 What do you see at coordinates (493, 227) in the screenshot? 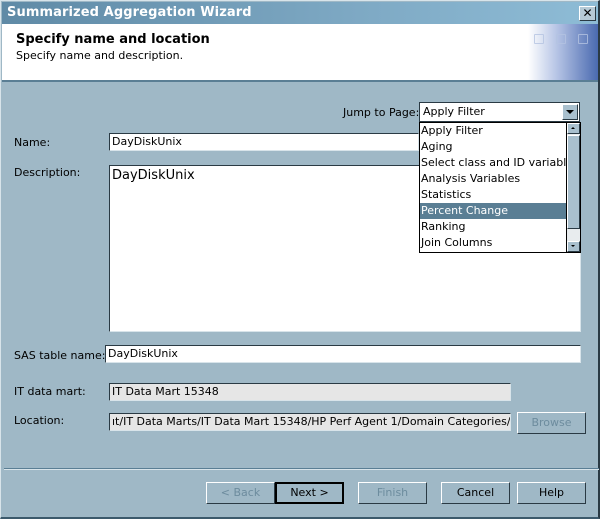
I see `dropdown-option: Ranking` at bounding box center [493, 227].